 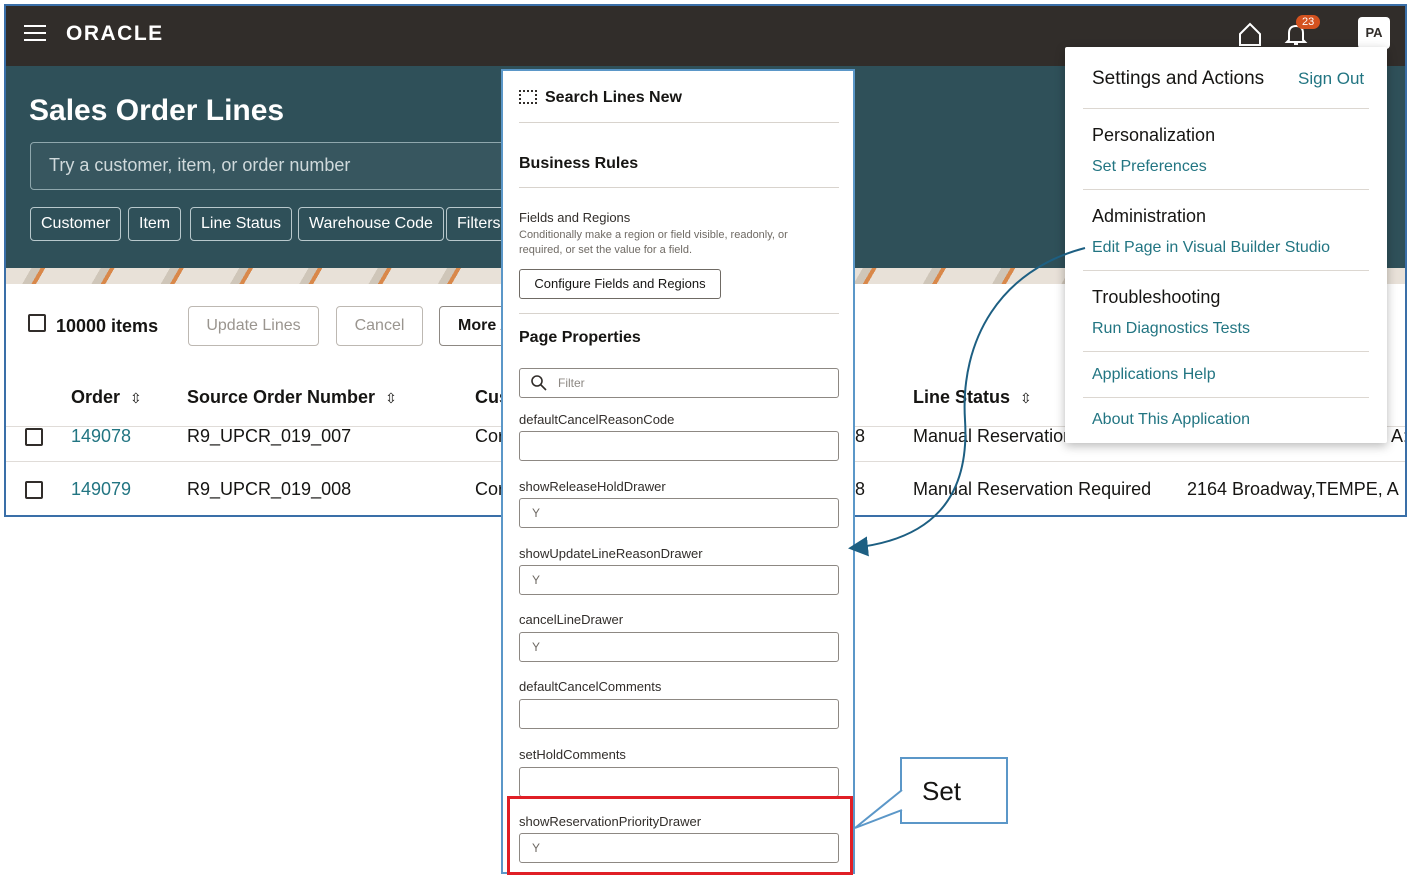 What do you see at coordinates (571, 619) in the screenshot?
I see `property-label-cancel-line-drawer: cancelLineDrawer` at bounding box center [571, 619].